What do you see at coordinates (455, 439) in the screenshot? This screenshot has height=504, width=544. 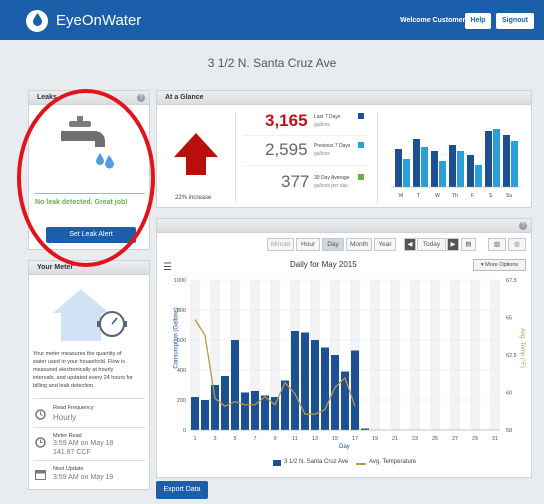 I see `x-tick-label: 27` at bounding box center [455, 439].